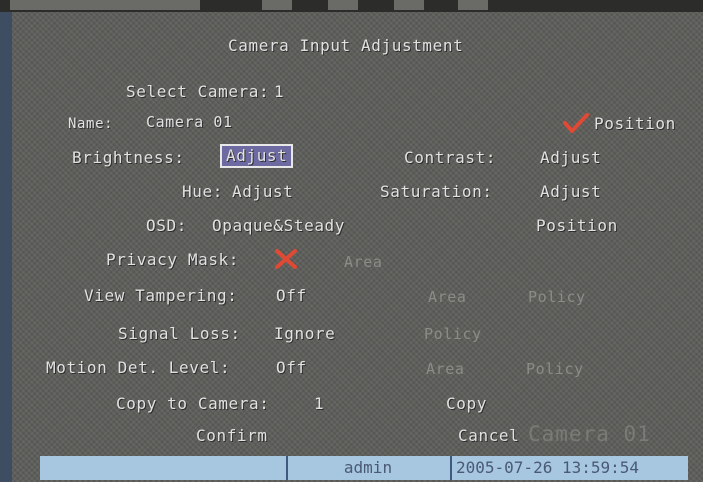  Describe the element at coordinates (351, 6) in the screenshot. I see `top-border` at that location.